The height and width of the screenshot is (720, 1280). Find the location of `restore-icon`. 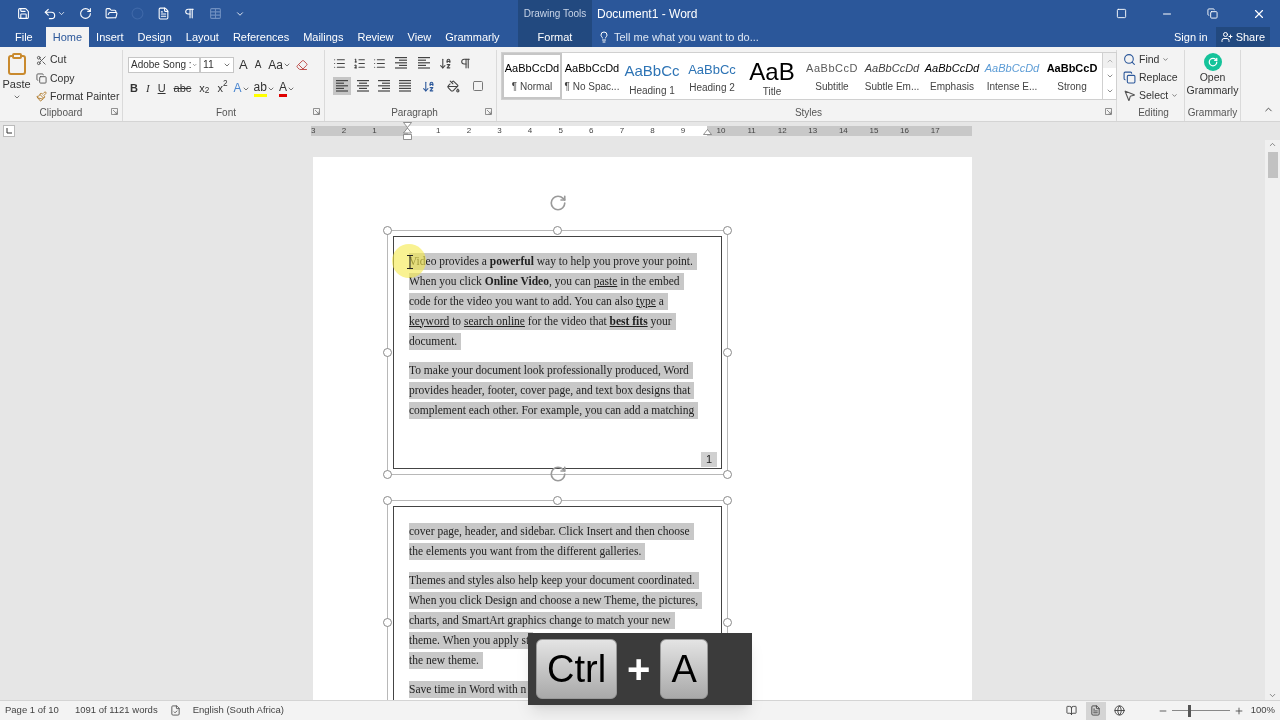

restore-icon is located at coordinates (1212, 13).